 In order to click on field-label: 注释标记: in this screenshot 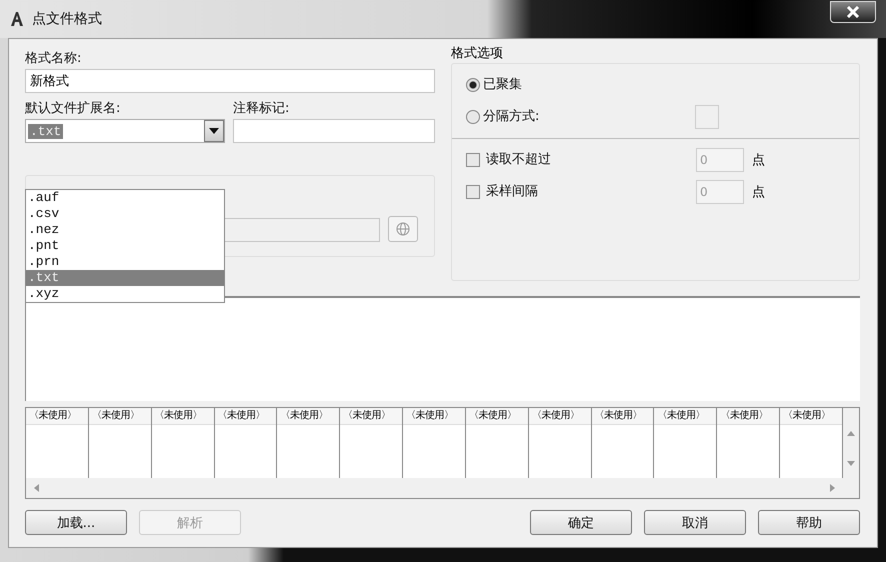, I will do `click(261, 109)`.